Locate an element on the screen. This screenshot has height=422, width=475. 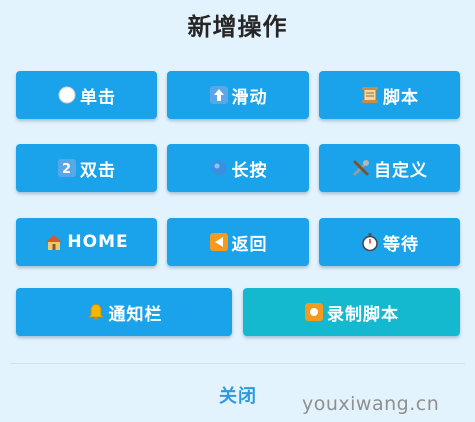
tools-icon is located at coordinates (361, 168).